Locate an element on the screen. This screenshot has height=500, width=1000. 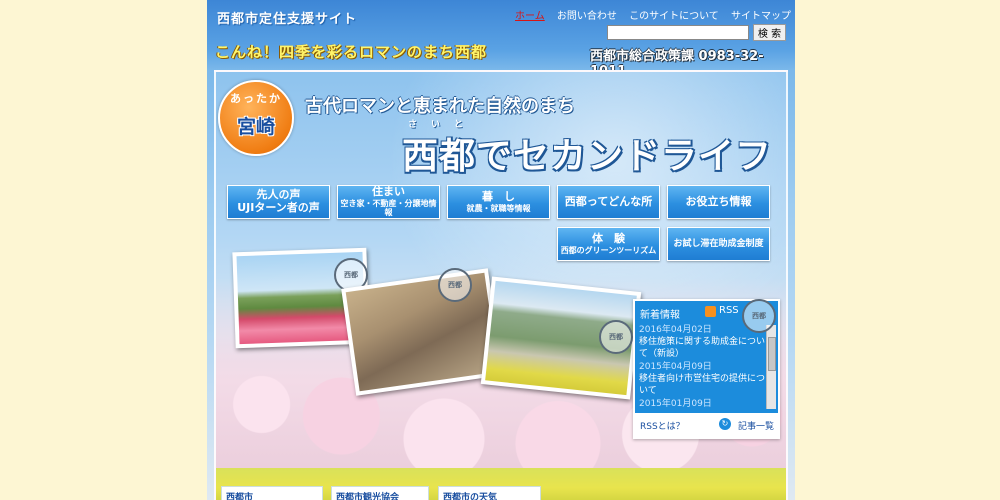
hero-subtitle: 古代ロマンと恵まれた自然のまち is located at coordinates (440, 106).